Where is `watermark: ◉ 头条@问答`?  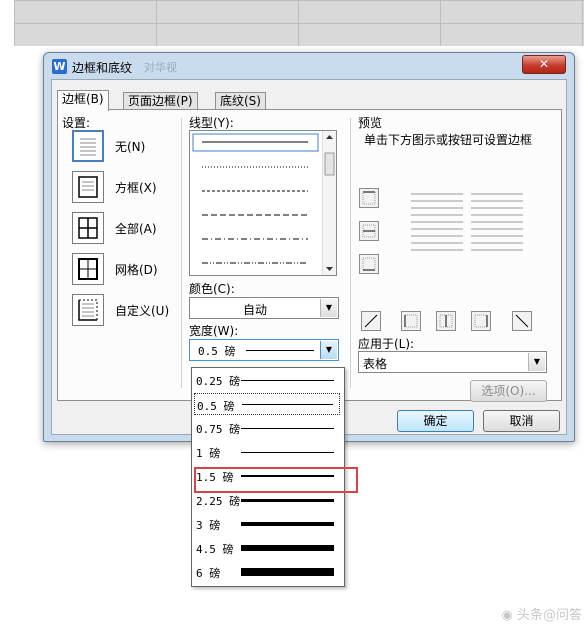 watermark: ◉ 头条@问答 is located at coordinates (542, 613).